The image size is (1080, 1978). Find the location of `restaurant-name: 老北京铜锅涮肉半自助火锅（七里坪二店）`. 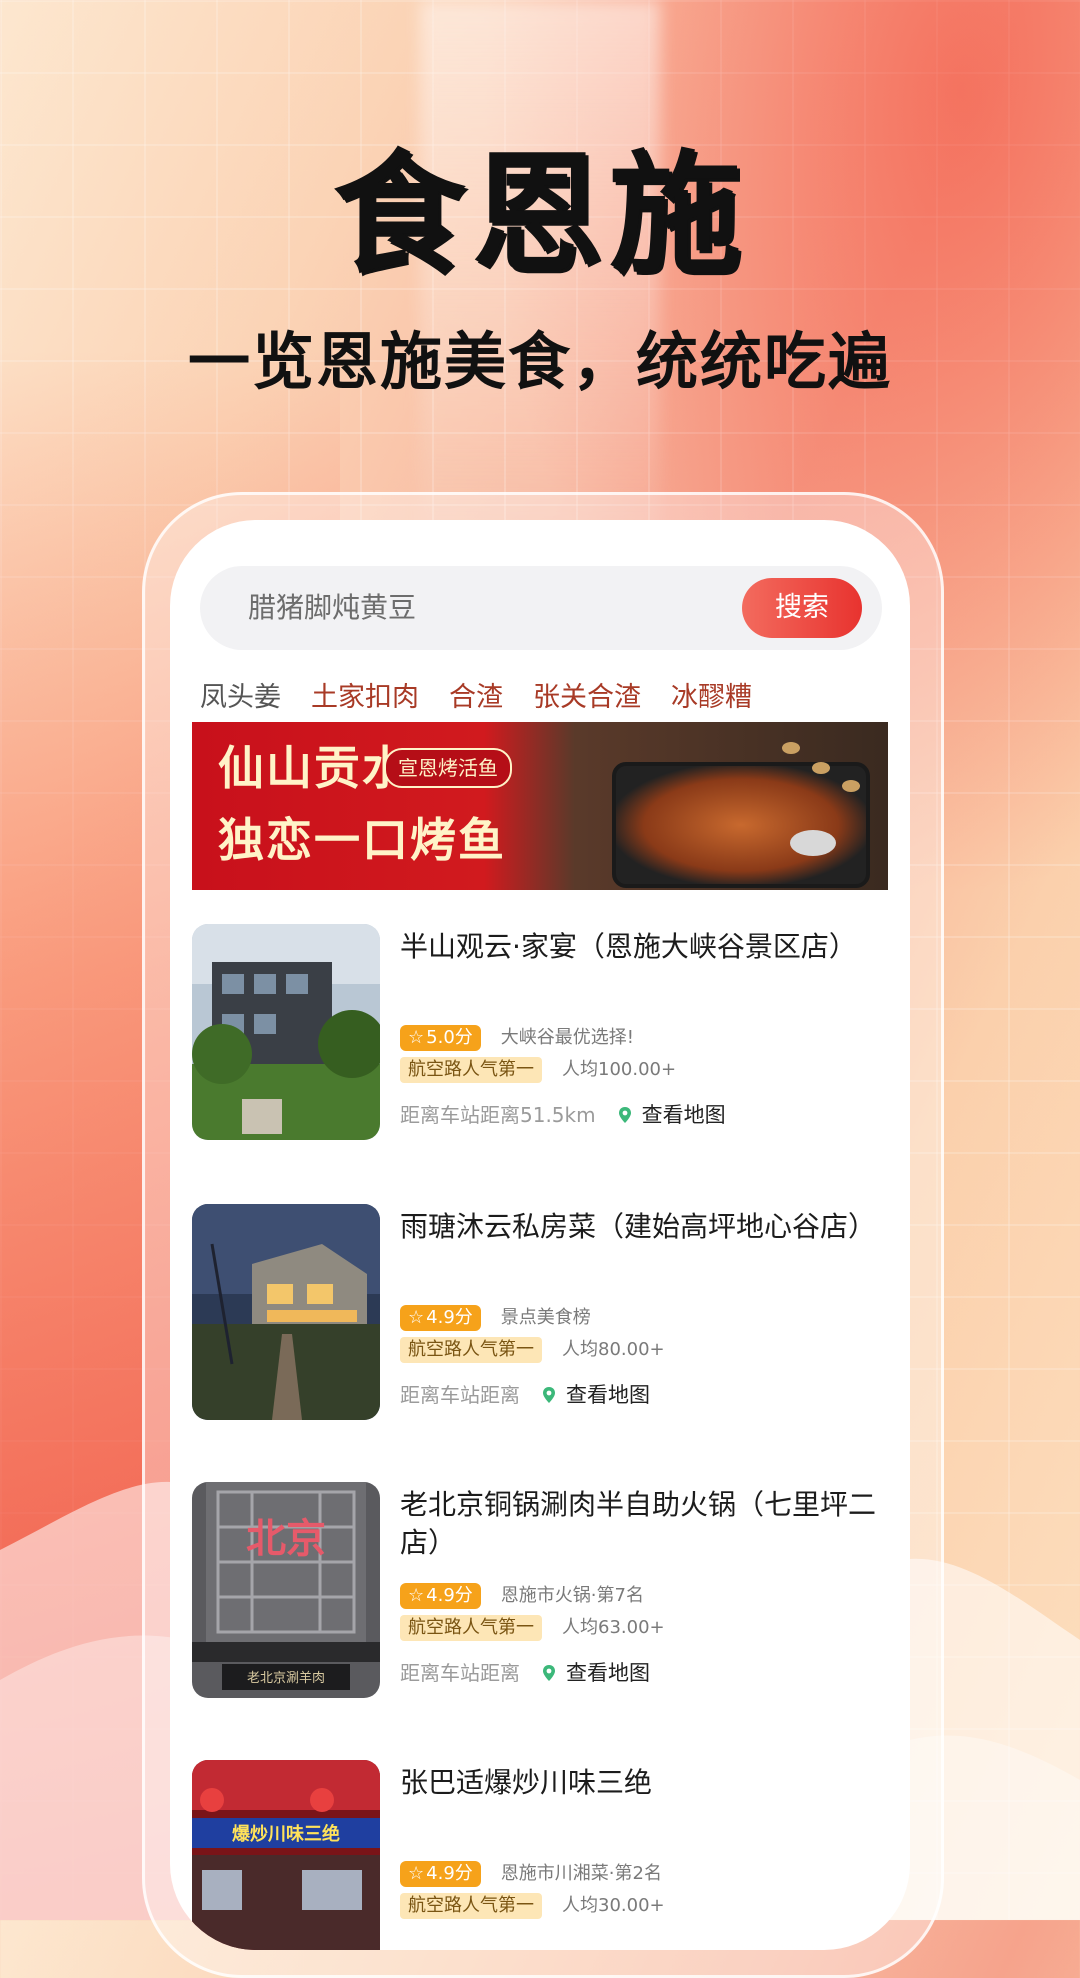

restaurant-name: 老北京铜锅涮肉半自助火锅（七里坪二店） is located at coordinates (645, 1524).